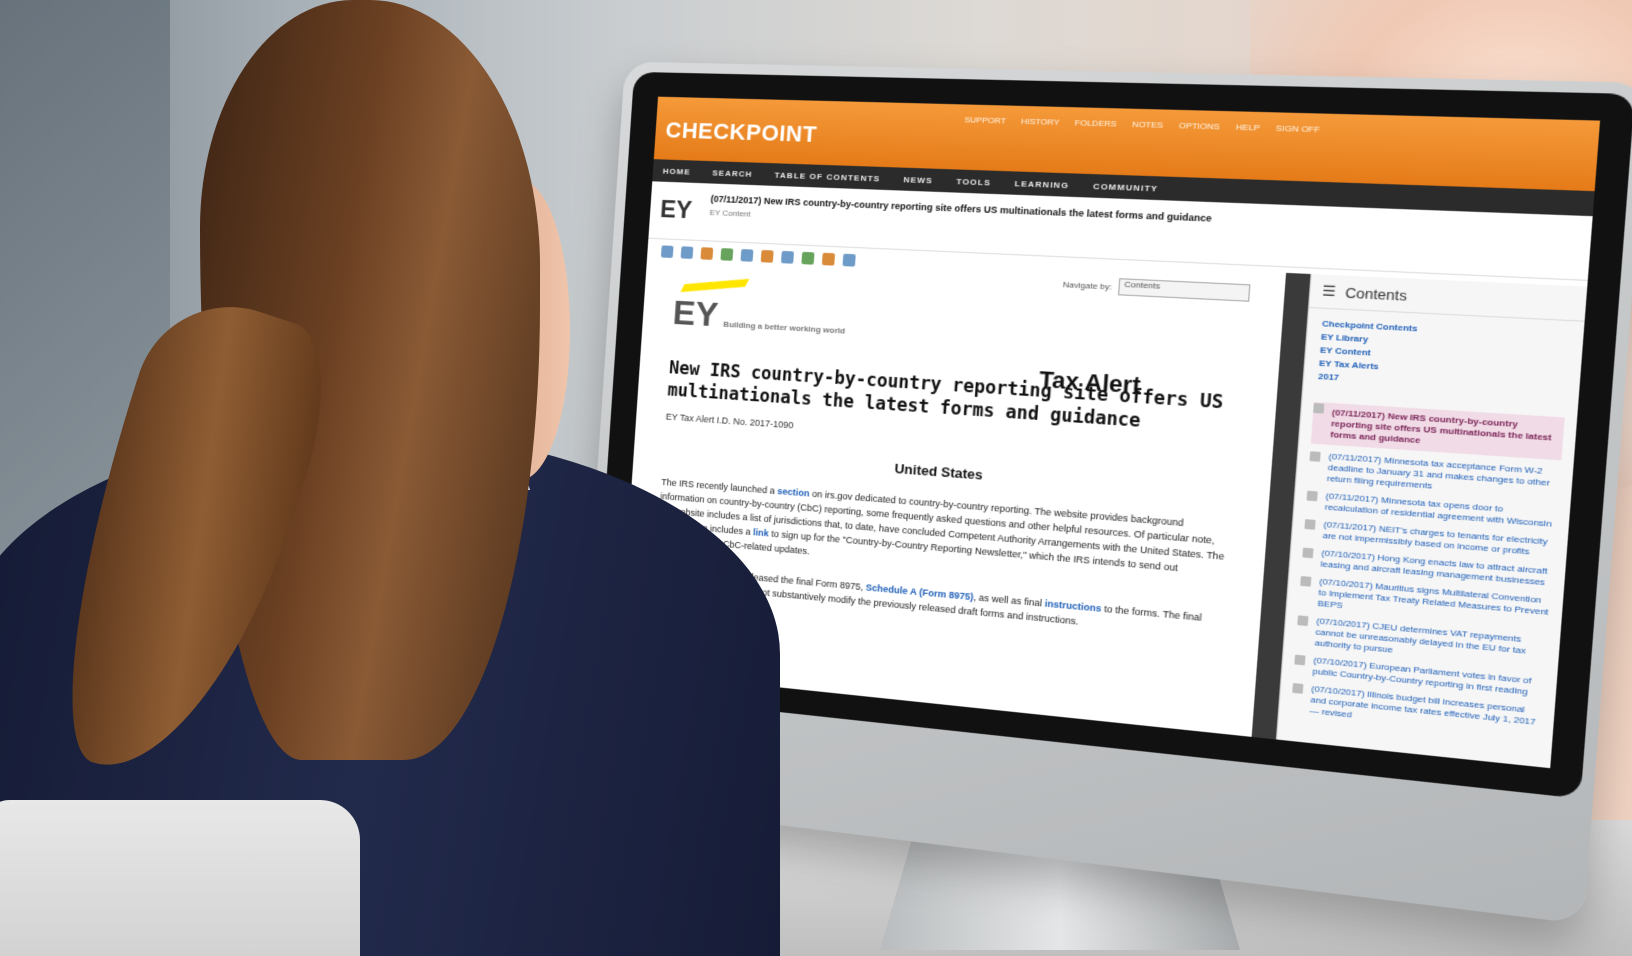 This screenshot has width=1632, height=956. I want to click on section-link: section, so click(793, 492).